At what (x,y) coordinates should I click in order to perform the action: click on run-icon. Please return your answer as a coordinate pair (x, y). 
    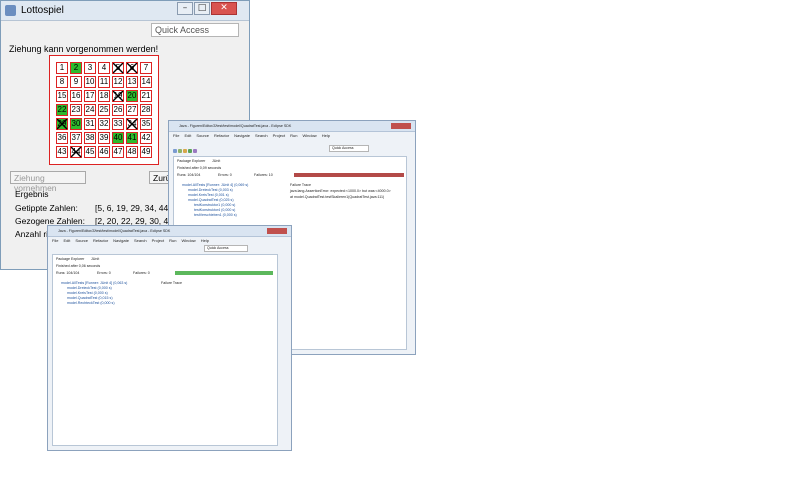
    Looking at the image, I should click on (190, 151).